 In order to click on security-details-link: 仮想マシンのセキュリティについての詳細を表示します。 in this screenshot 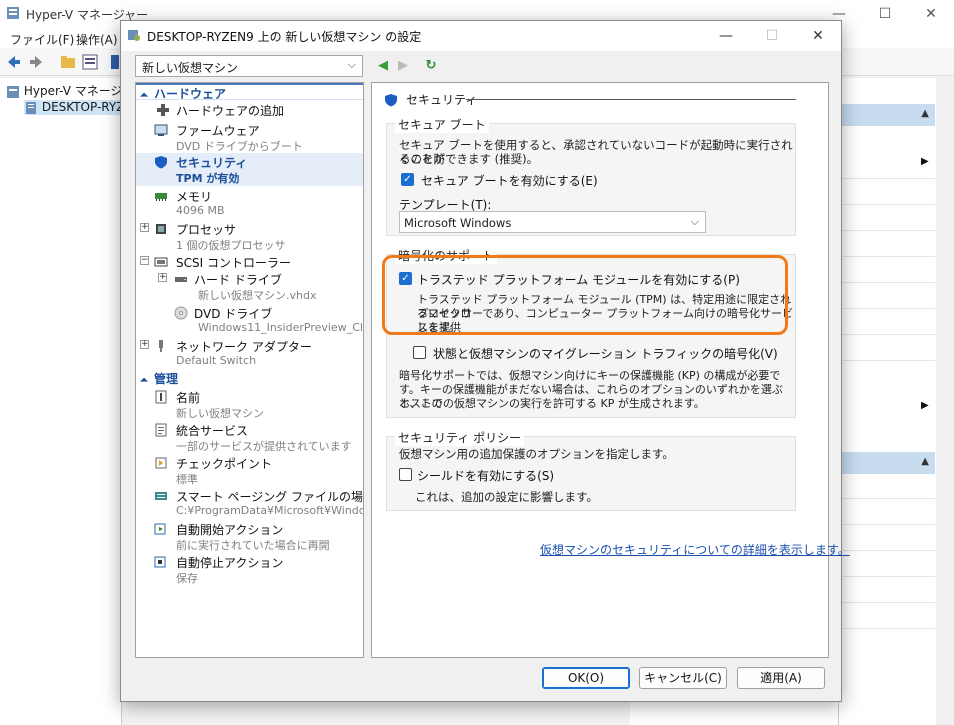, I will do `click(695, 549)`.